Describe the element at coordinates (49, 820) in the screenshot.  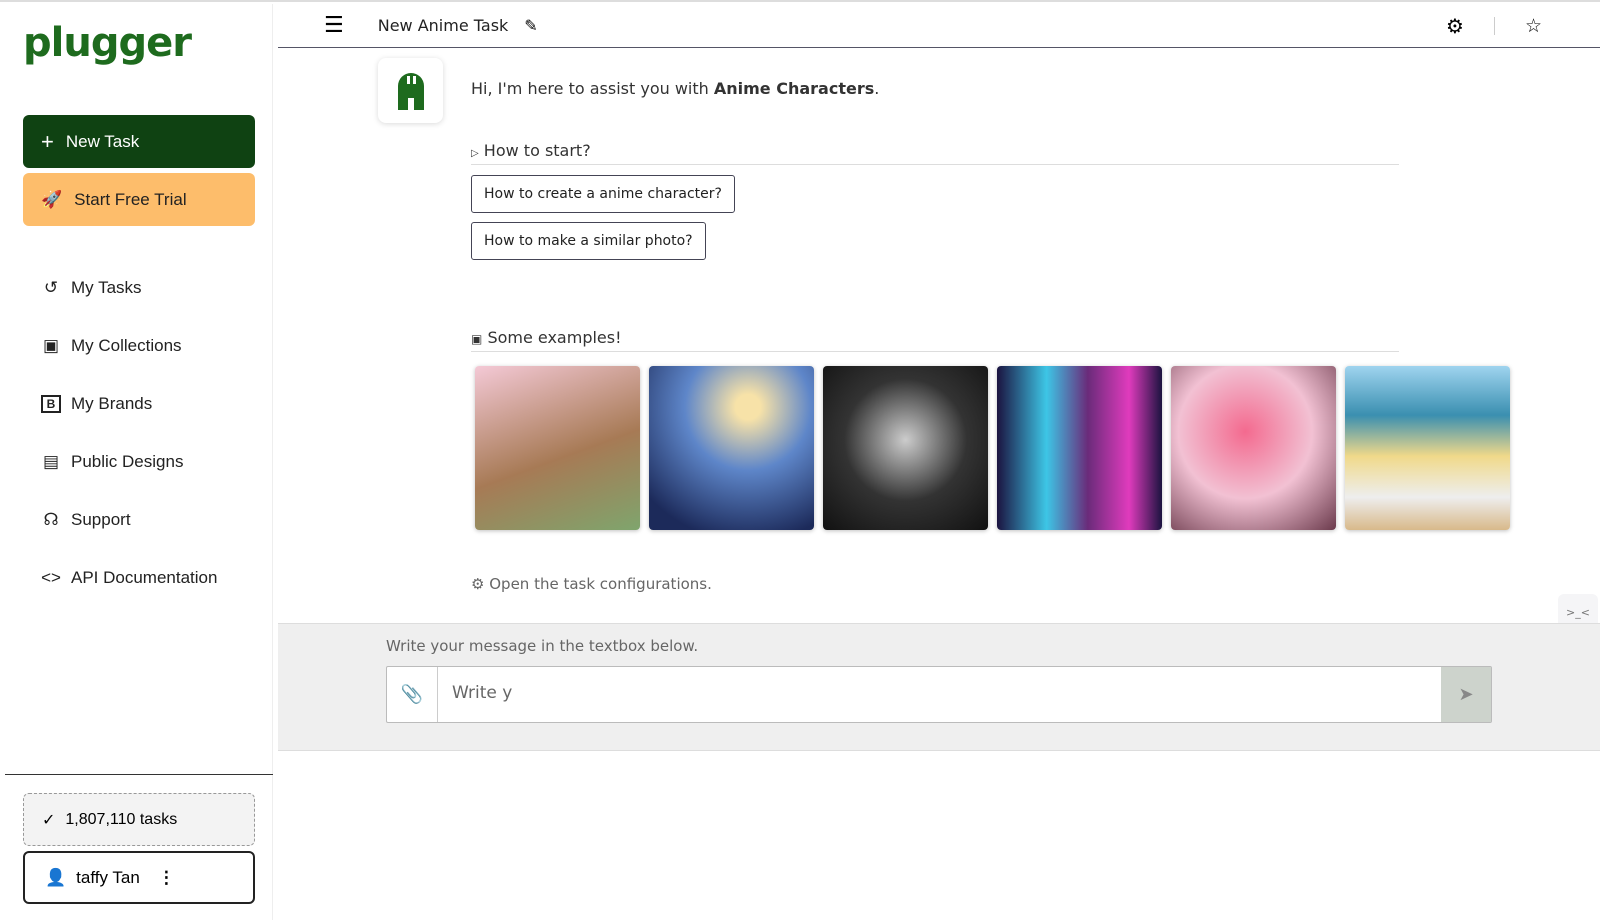
I see `check-circle-icon: ✓` at that location.